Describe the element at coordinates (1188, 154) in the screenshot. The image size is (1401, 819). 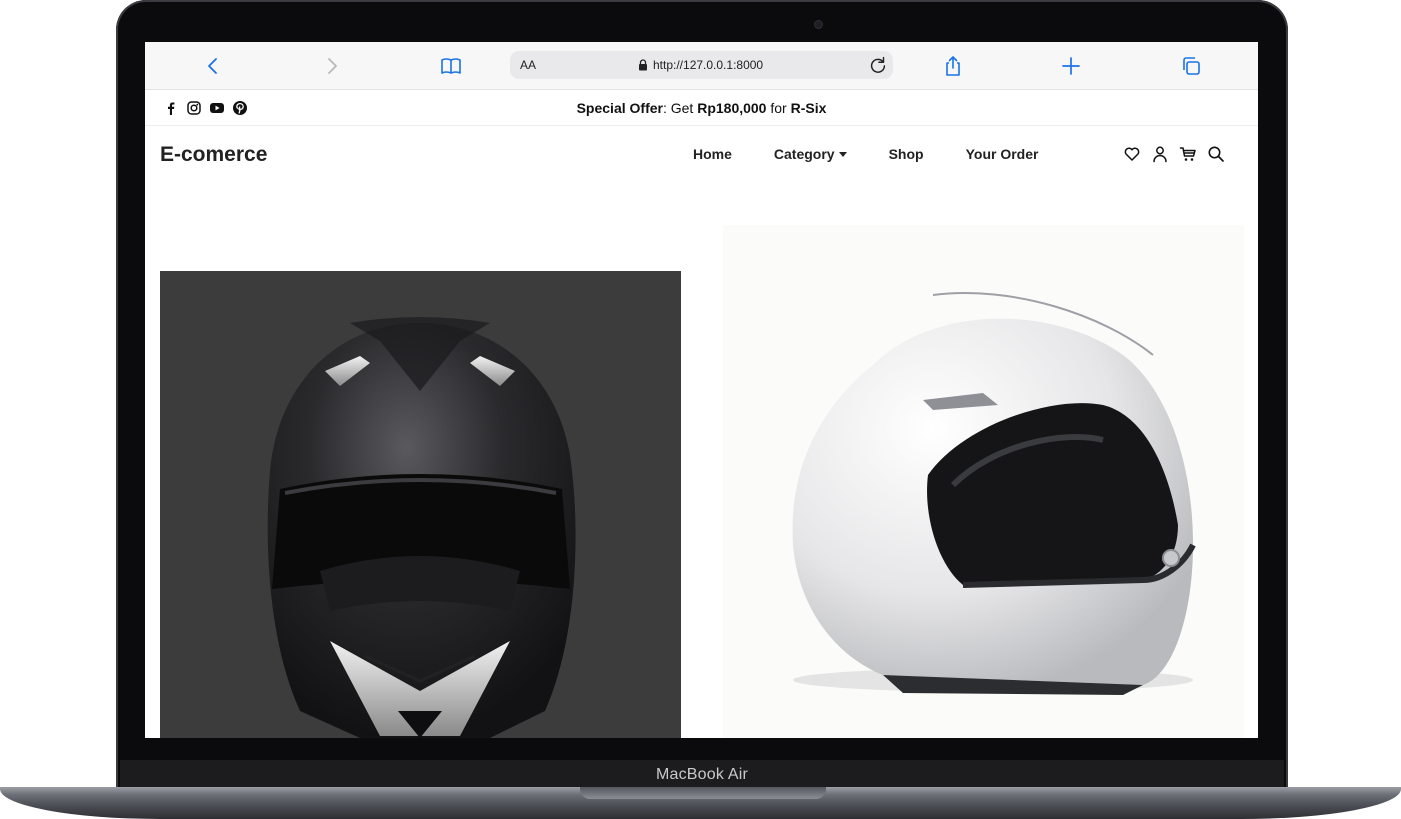
I see `cart-icon` at that location.